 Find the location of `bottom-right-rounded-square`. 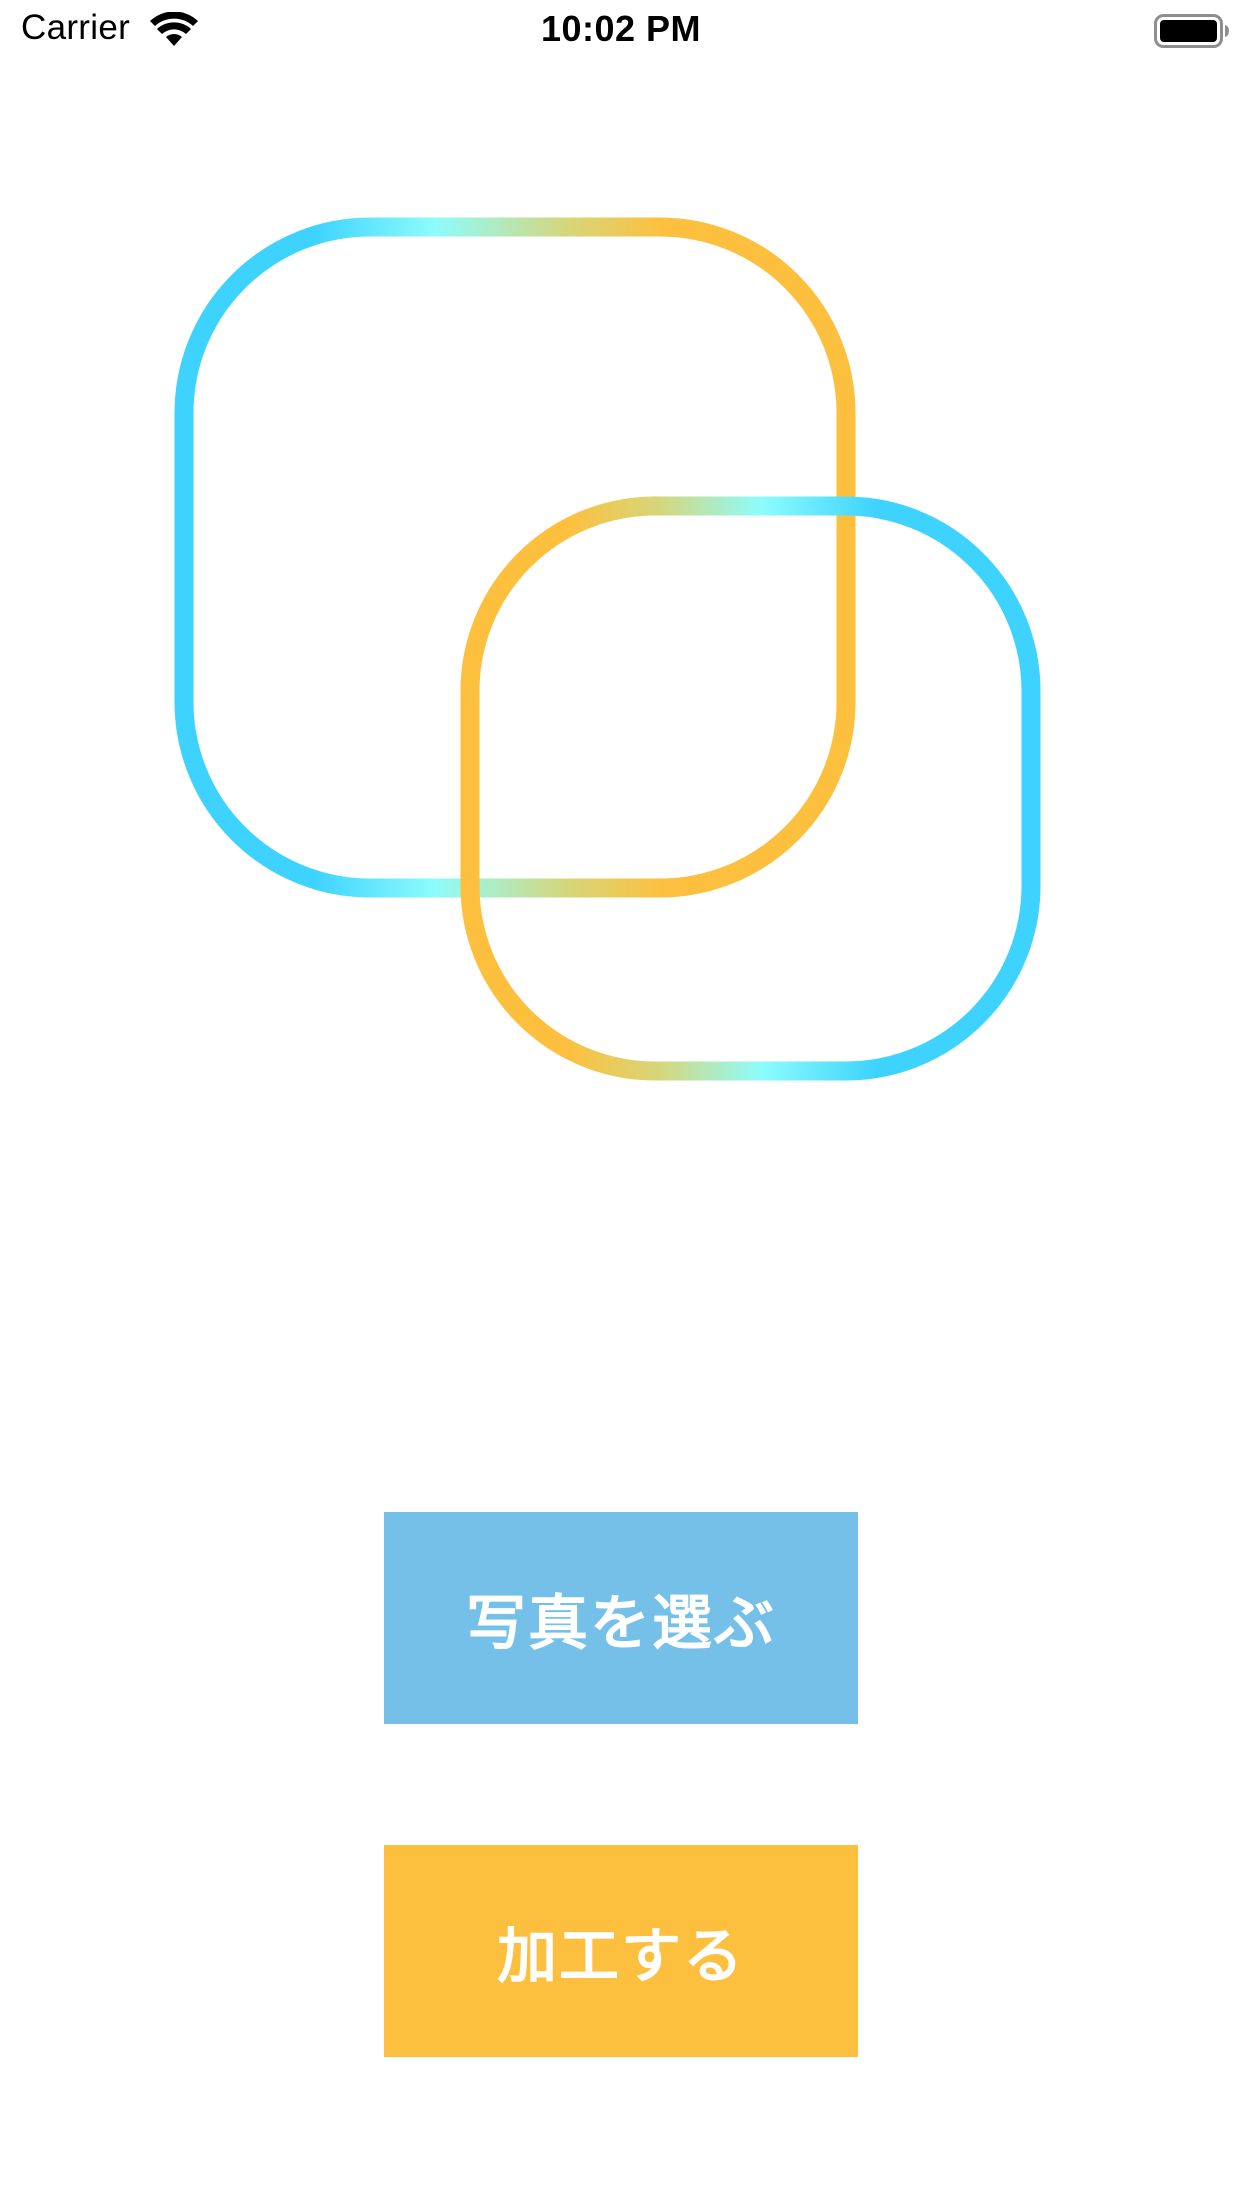

bottom-right-rounded-square is located at coordinates (750, 788).